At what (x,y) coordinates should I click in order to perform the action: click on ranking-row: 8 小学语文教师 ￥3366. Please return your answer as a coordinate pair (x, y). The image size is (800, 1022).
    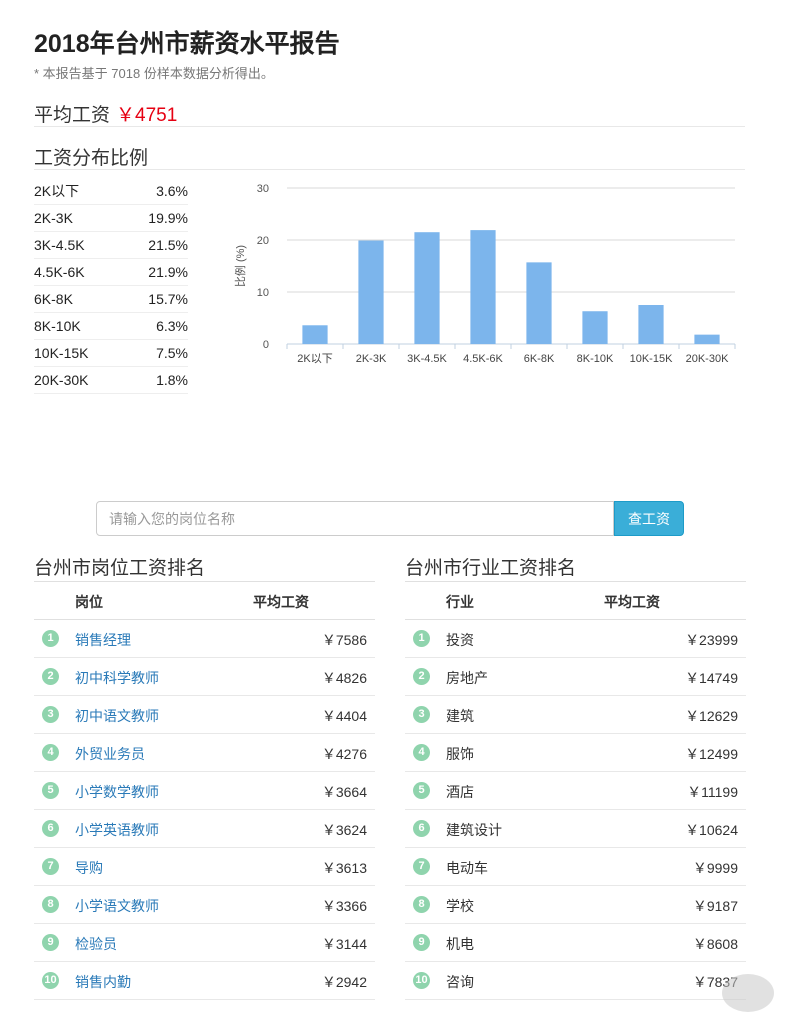
    Looking at the image, I should click on (204, 905).